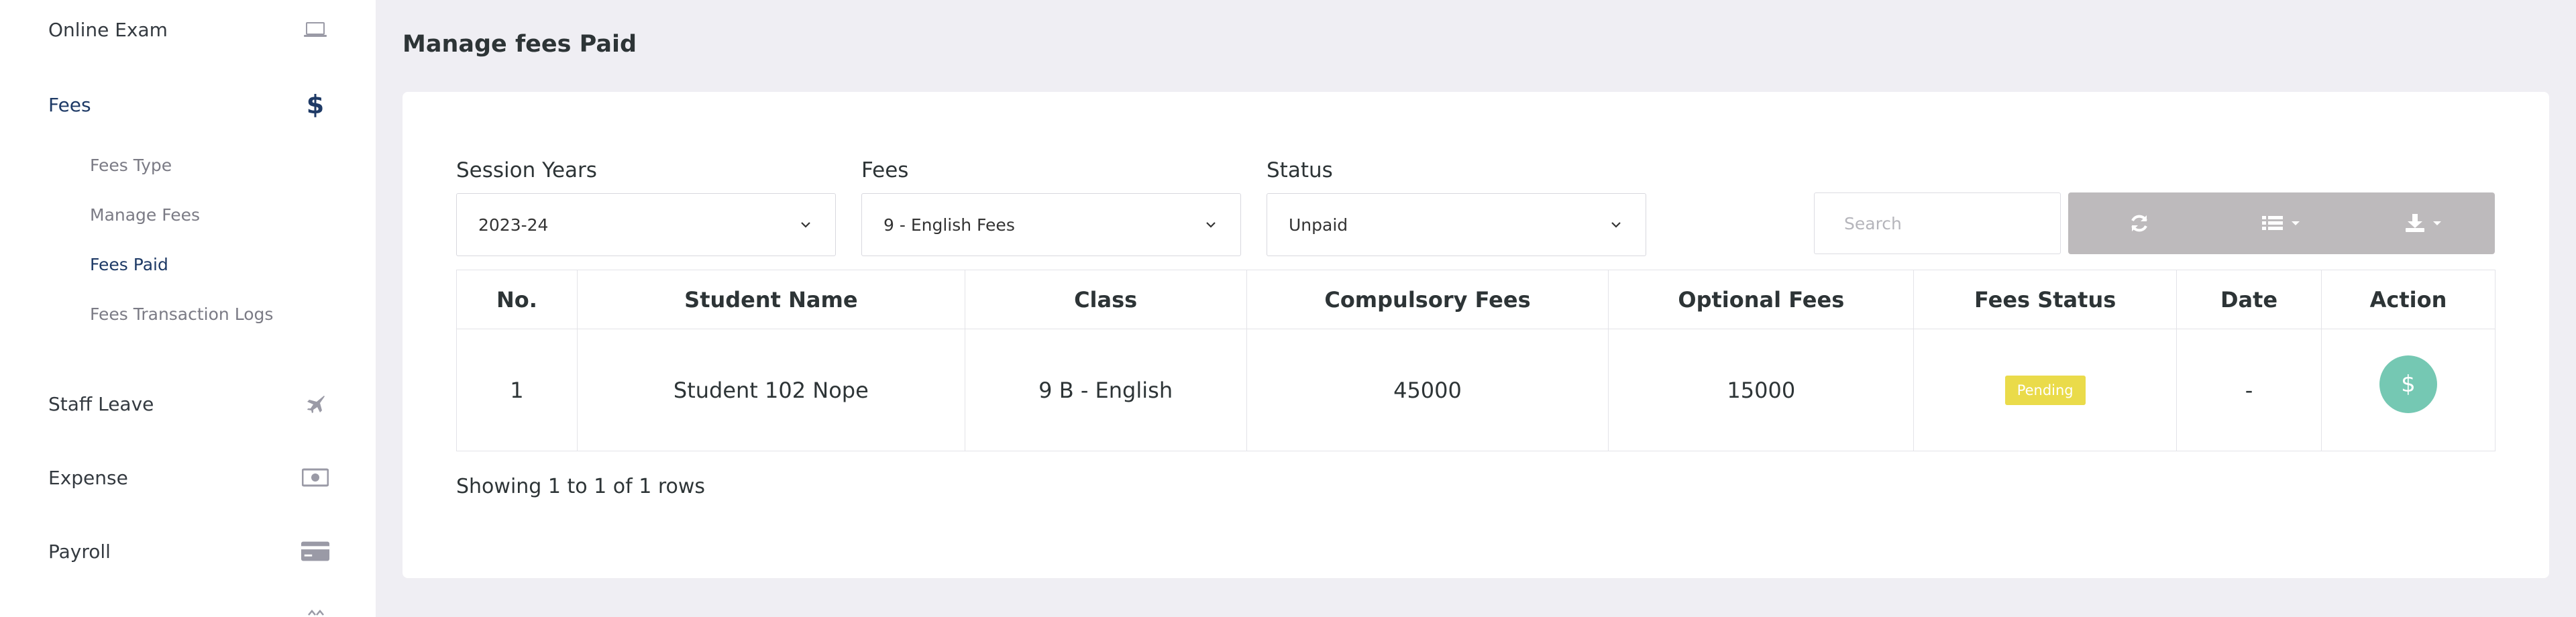 The image size is (2576, 617). What do you see at coordinates (181, 314) in the screenshot?
I see `sidebar-subitem-fees-transaction-logs: Fees Transaction Logs` at bounding box center [181, 314].